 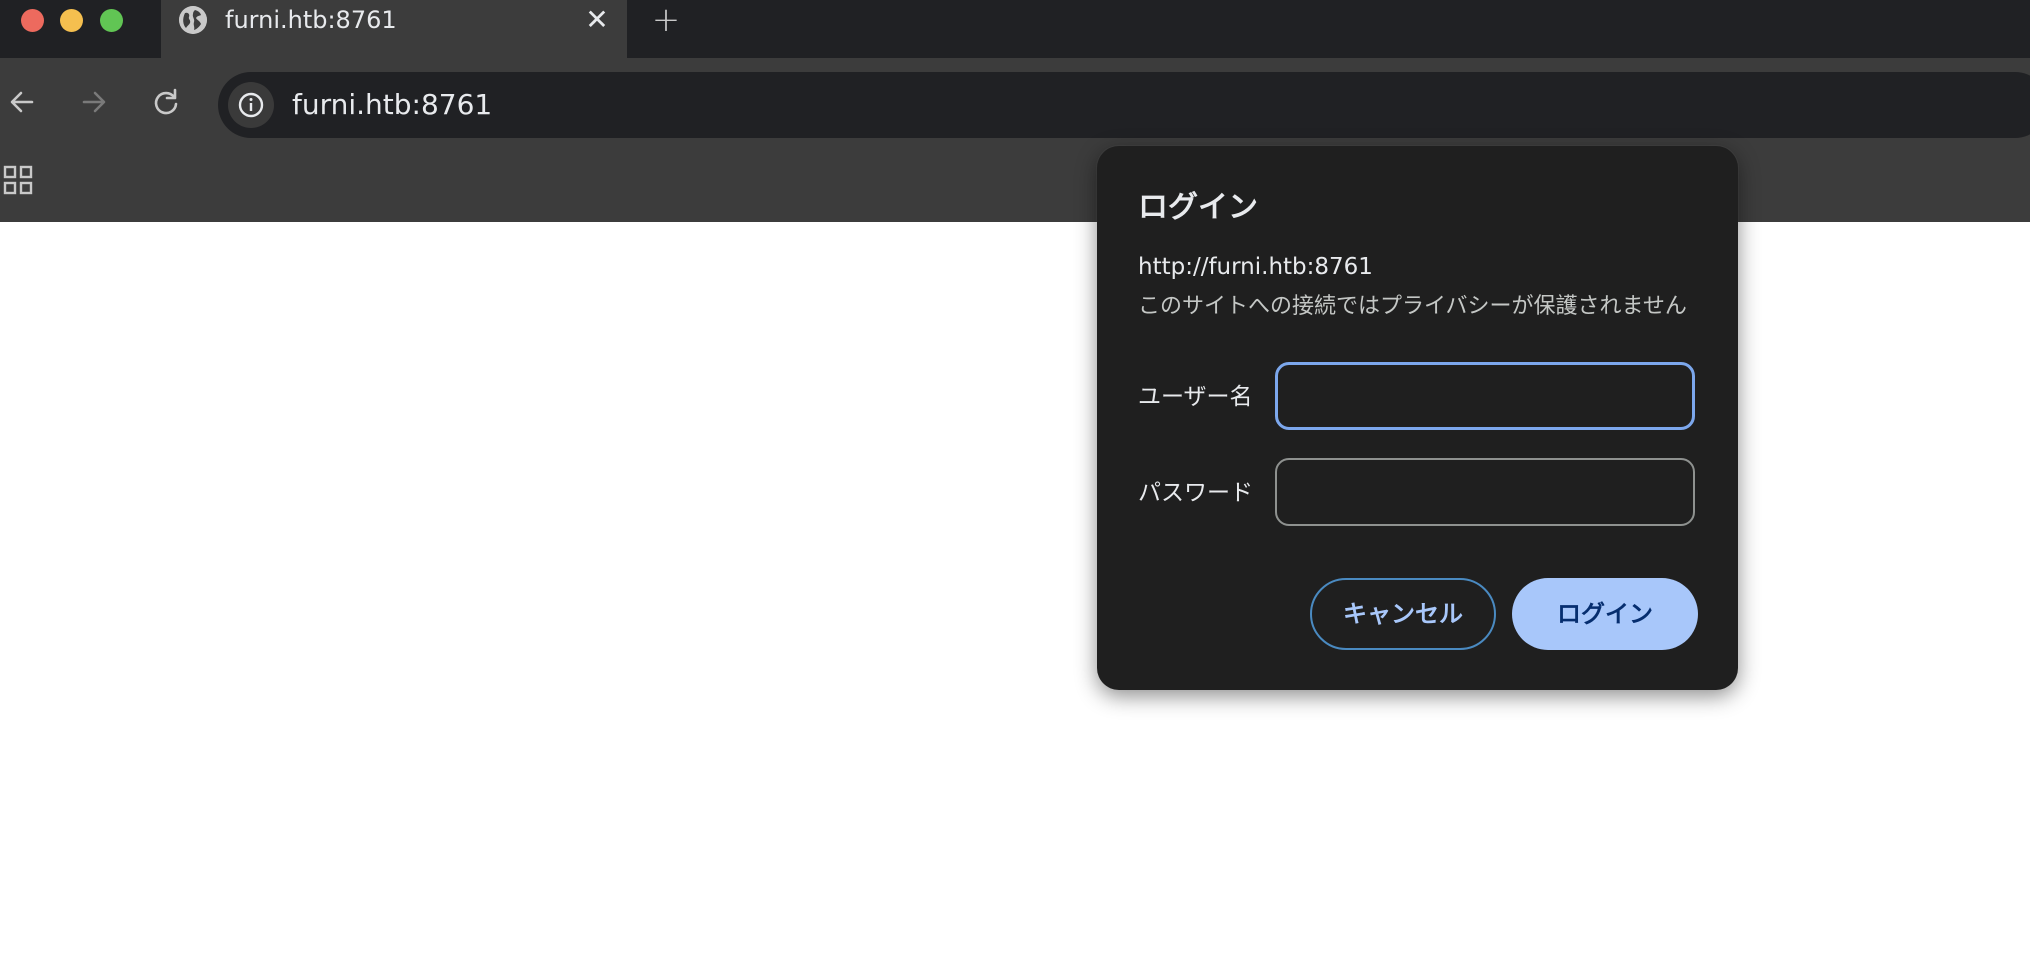 What do you see at coordinates (111, 20) in the screenshot?
I see `maximize-window-button` at bounding box center [111, 20].